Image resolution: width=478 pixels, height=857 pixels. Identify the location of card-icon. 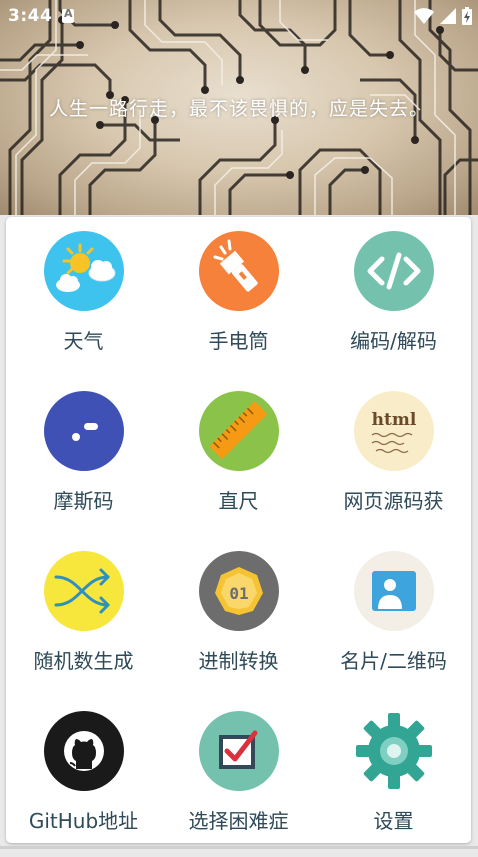
(393, 591).